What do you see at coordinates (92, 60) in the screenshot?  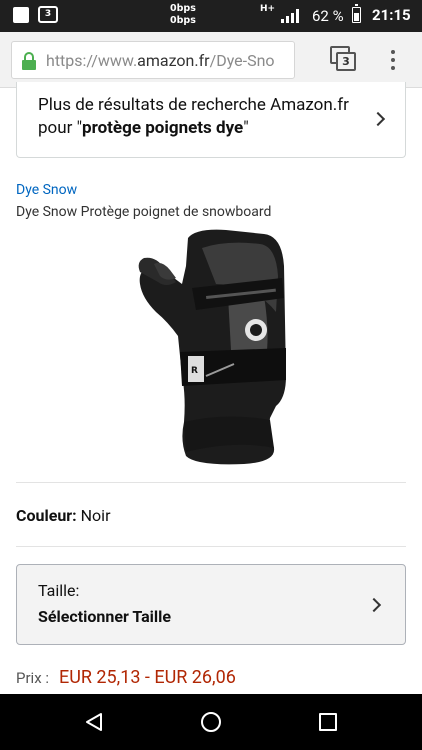 I see `url-prefix: https://www.` at bounding box center [92, 60].